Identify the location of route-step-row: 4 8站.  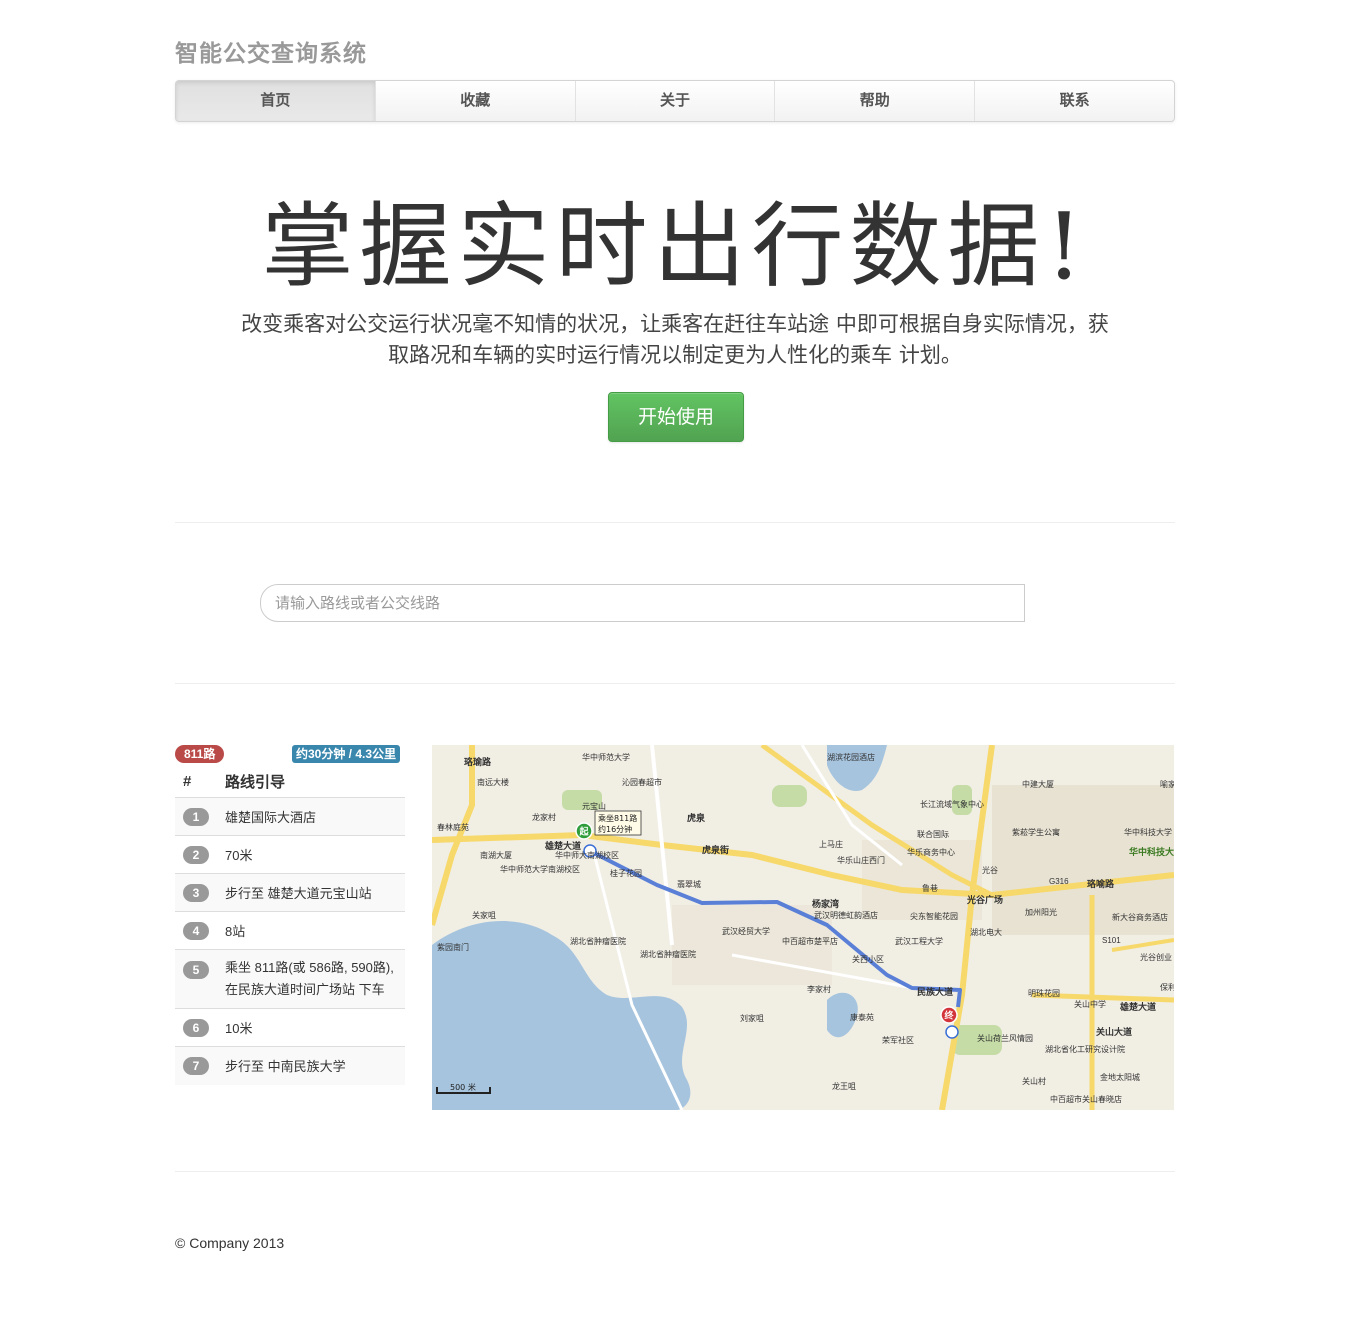
(290, 930).